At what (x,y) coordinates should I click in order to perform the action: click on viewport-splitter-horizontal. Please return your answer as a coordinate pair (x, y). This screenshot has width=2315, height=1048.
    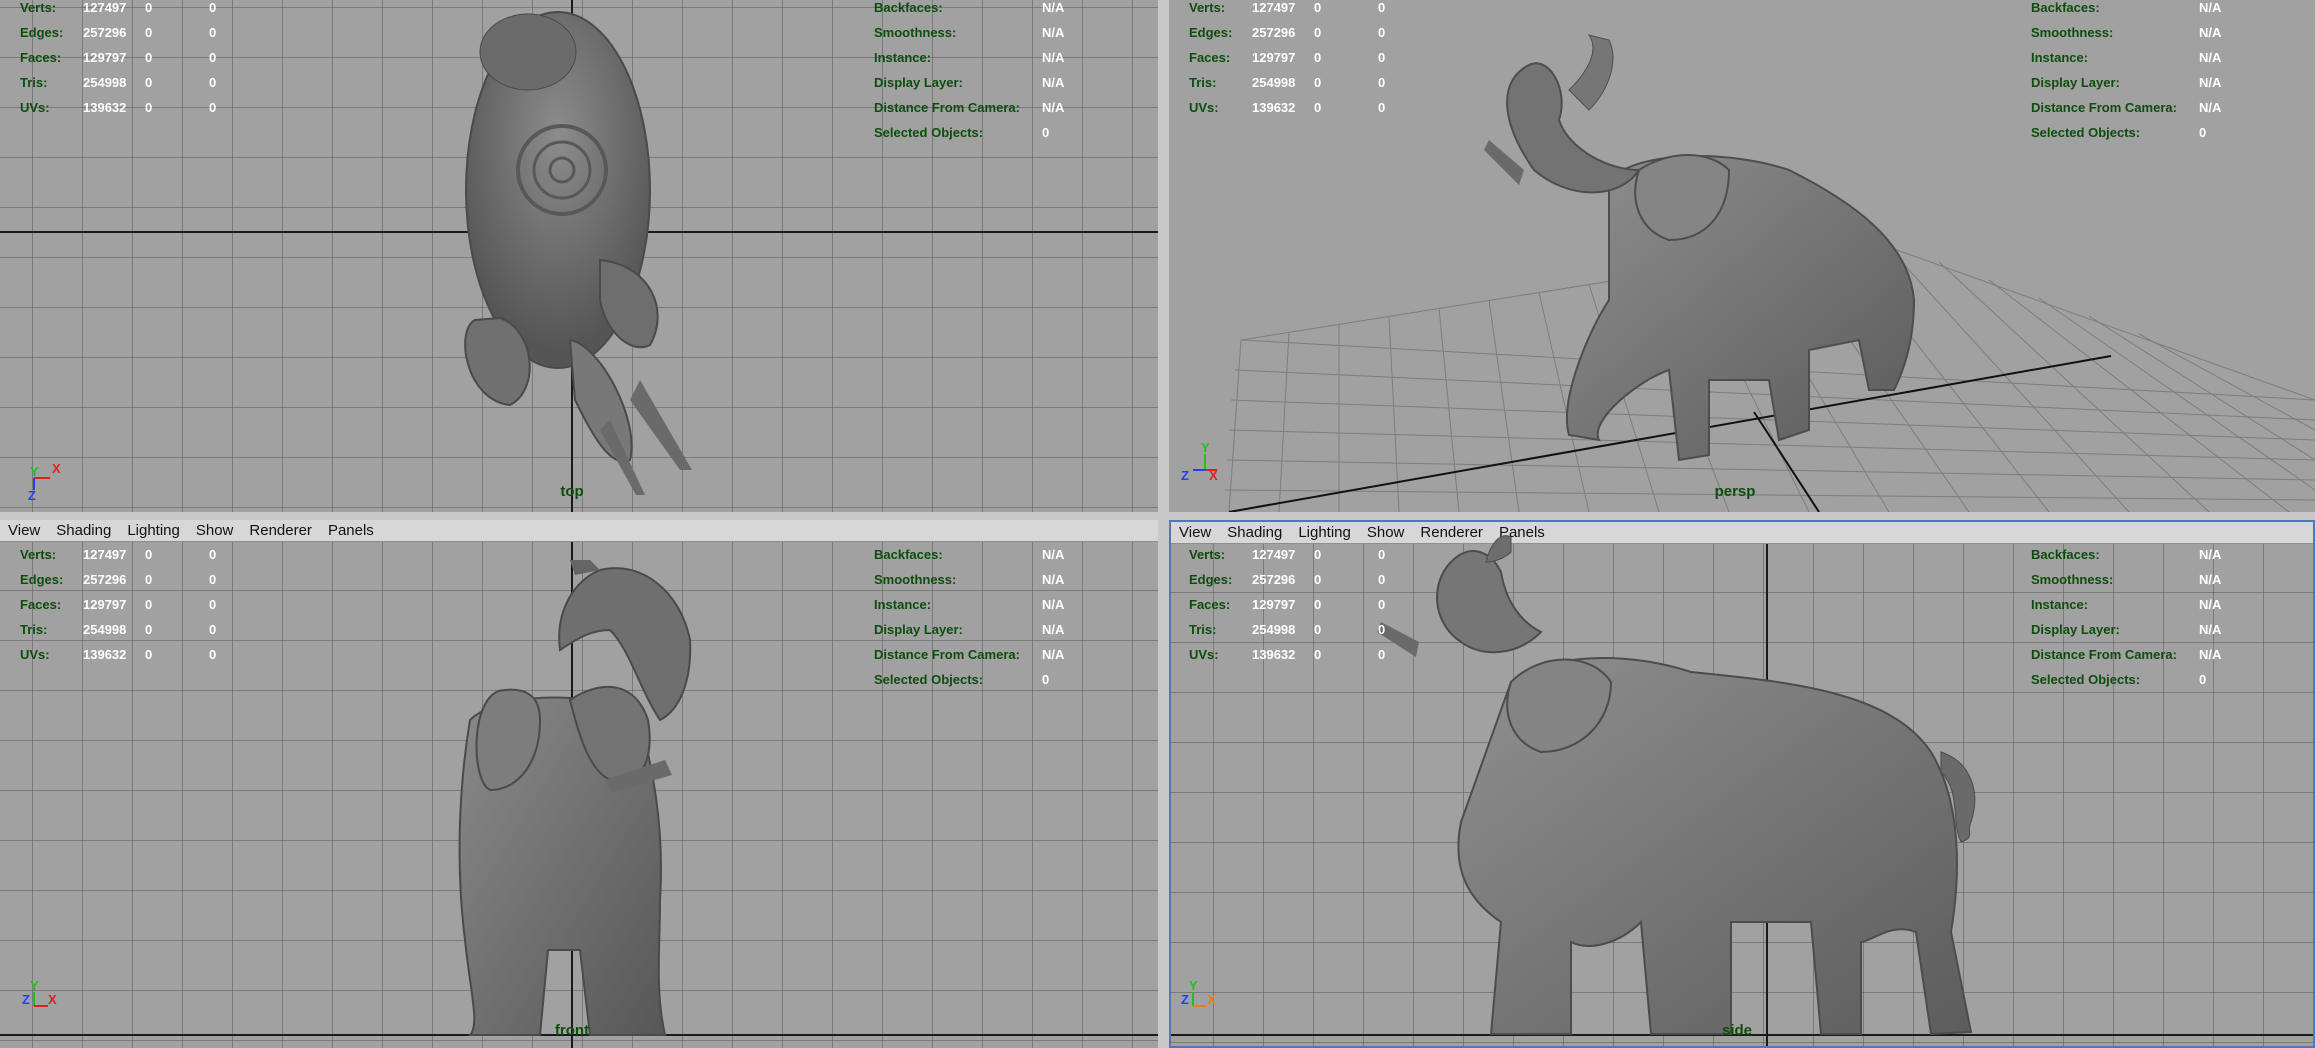
    Looking at the image, I should click on (1157, 516).